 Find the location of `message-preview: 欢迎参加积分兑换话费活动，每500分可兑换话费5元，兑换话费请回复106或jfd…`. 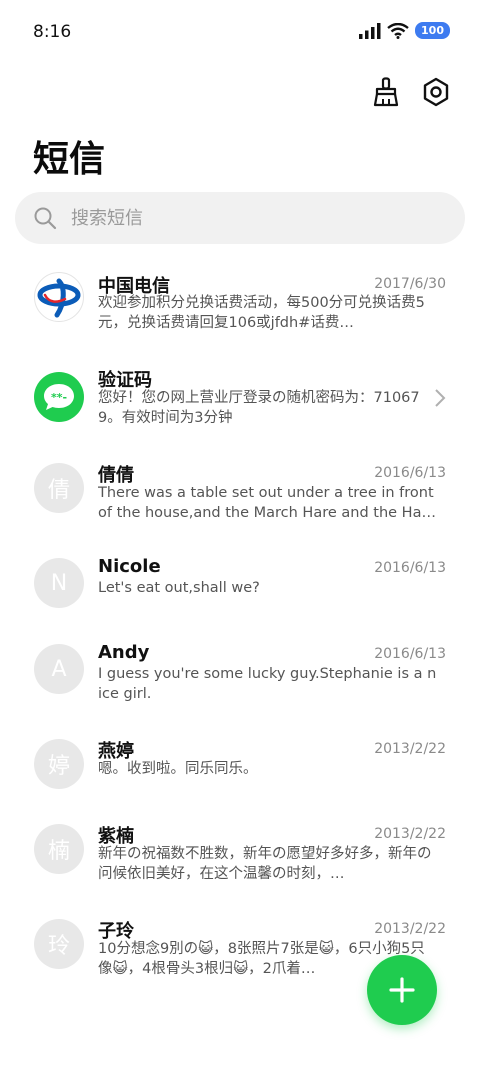

message-preview: 欢迎参加积分兑换话费活动，每500分可兑换话费5元，兑换话费请回复106或jfd… is located at coordinates (261, 313).